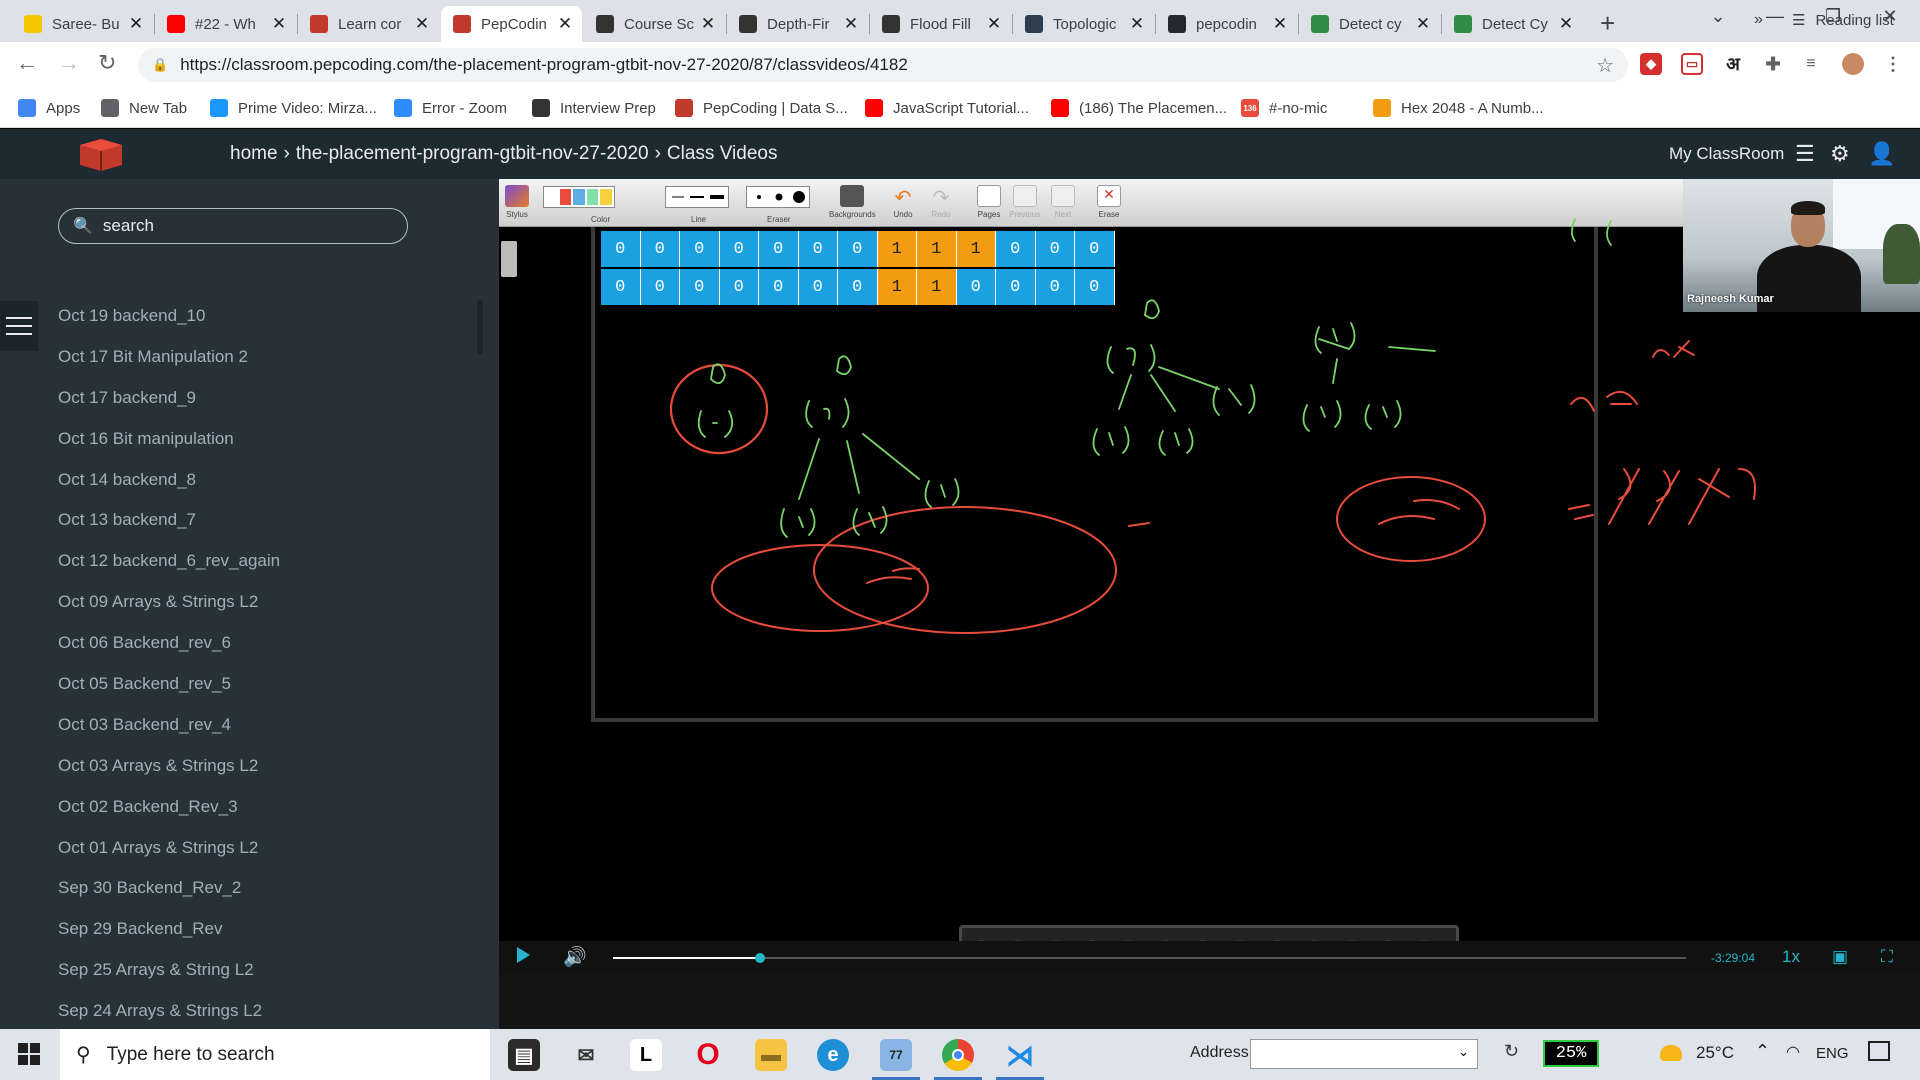 The height and width of the screenshot is (1080, 1920). I want to click on video-list-item: Oct 03 Arrays & Strings L2, so click(169, 776).